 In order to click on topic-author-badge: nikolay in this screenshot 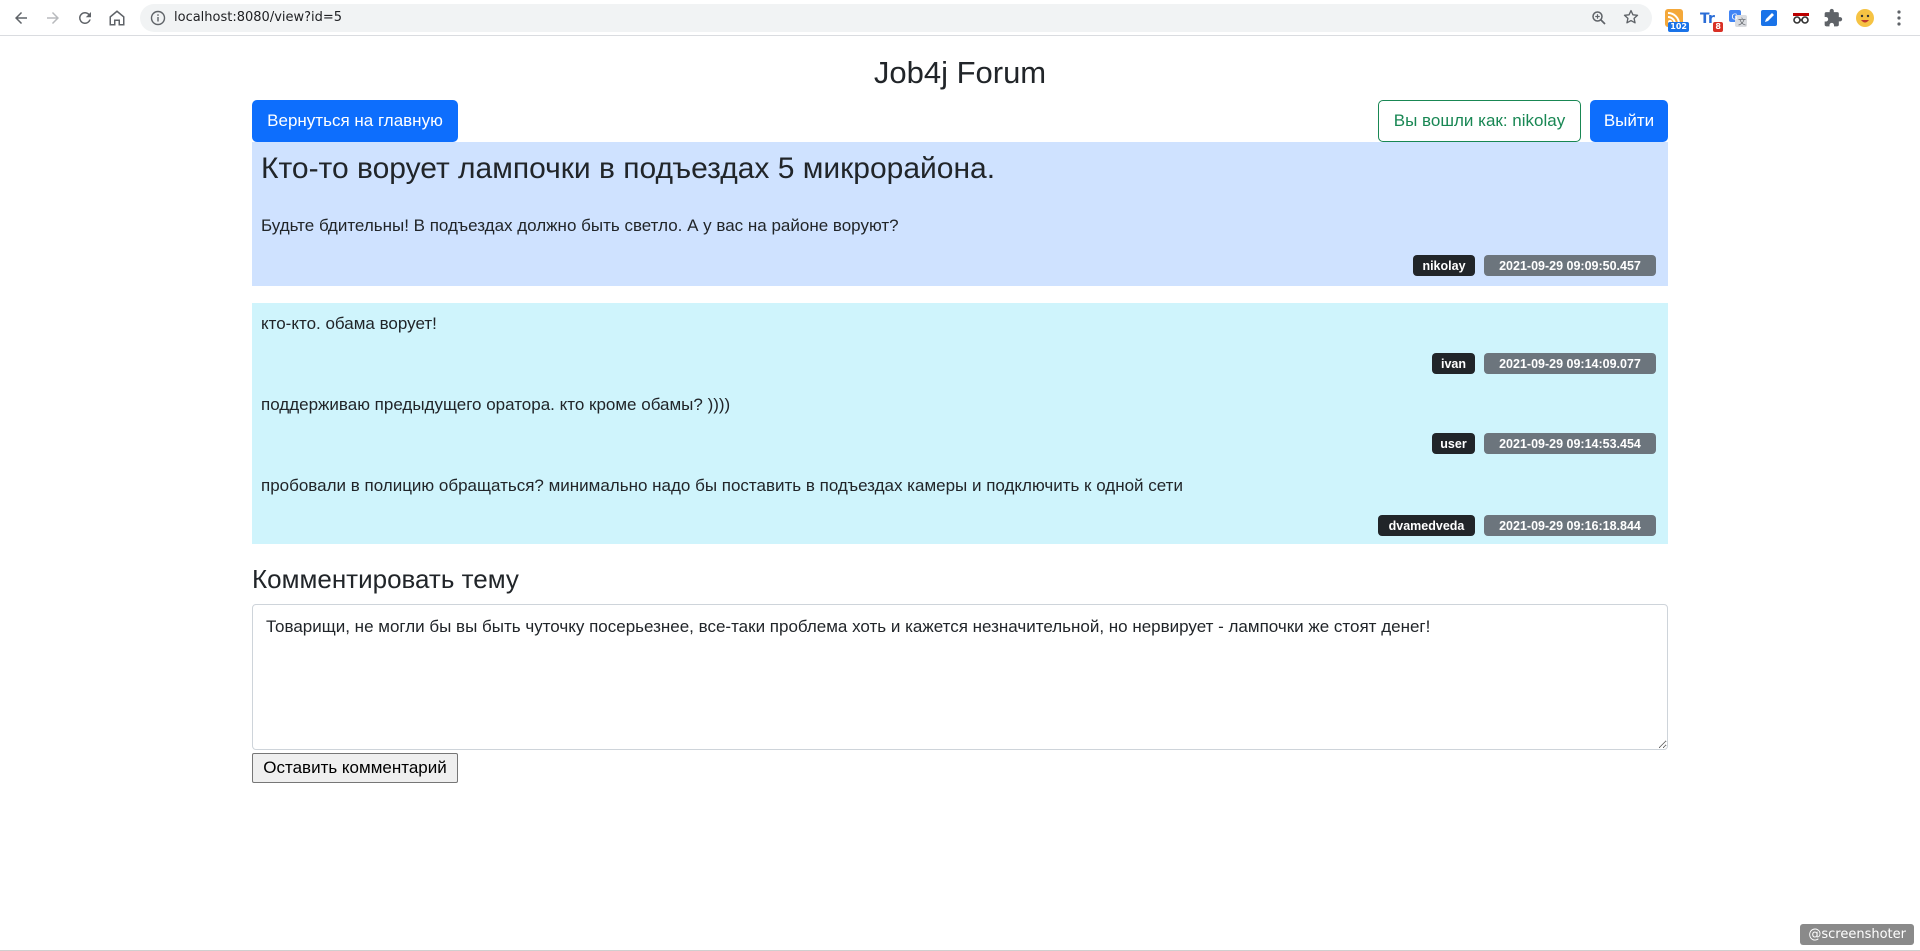, I will do `click(1444, 265)`.